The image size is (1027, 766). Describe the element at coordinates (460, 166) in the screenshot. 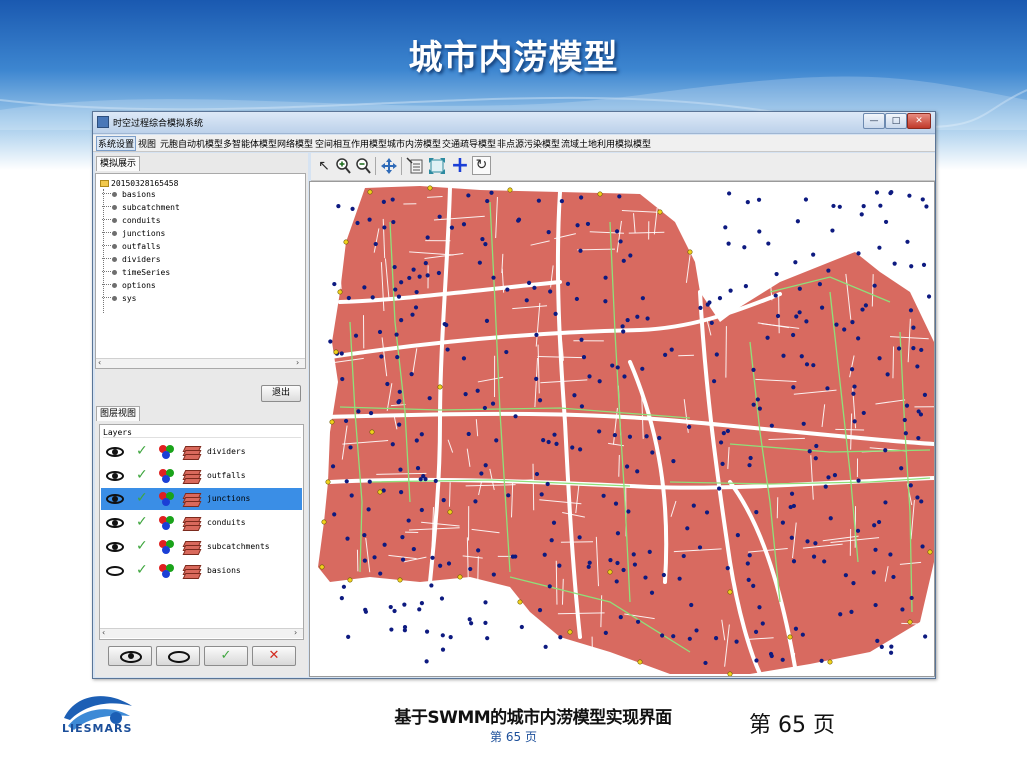

I see `add-point-icon: +` at that location.